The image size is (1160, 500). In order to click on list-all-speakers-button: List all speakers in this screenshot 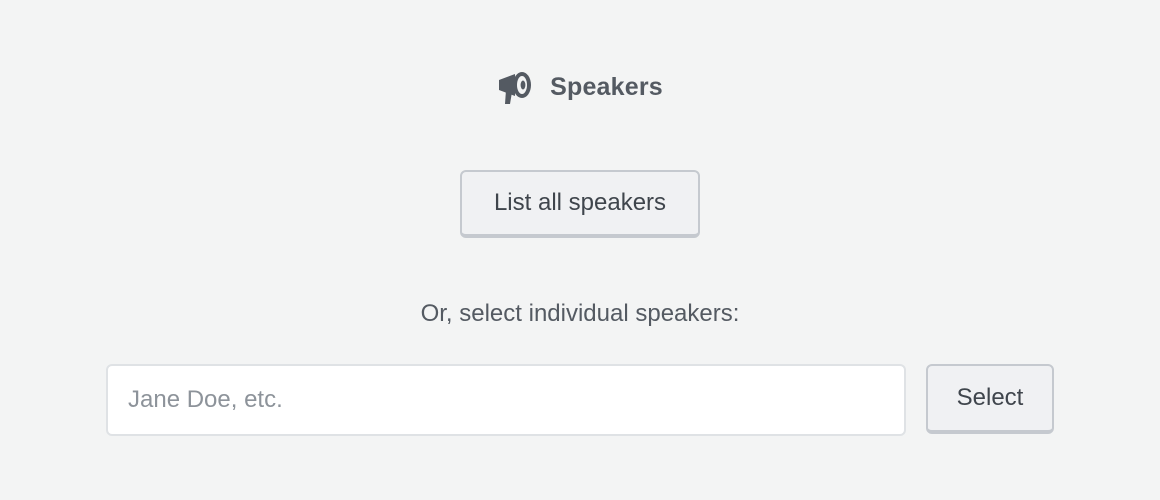, I will do `click(580, 204)`.